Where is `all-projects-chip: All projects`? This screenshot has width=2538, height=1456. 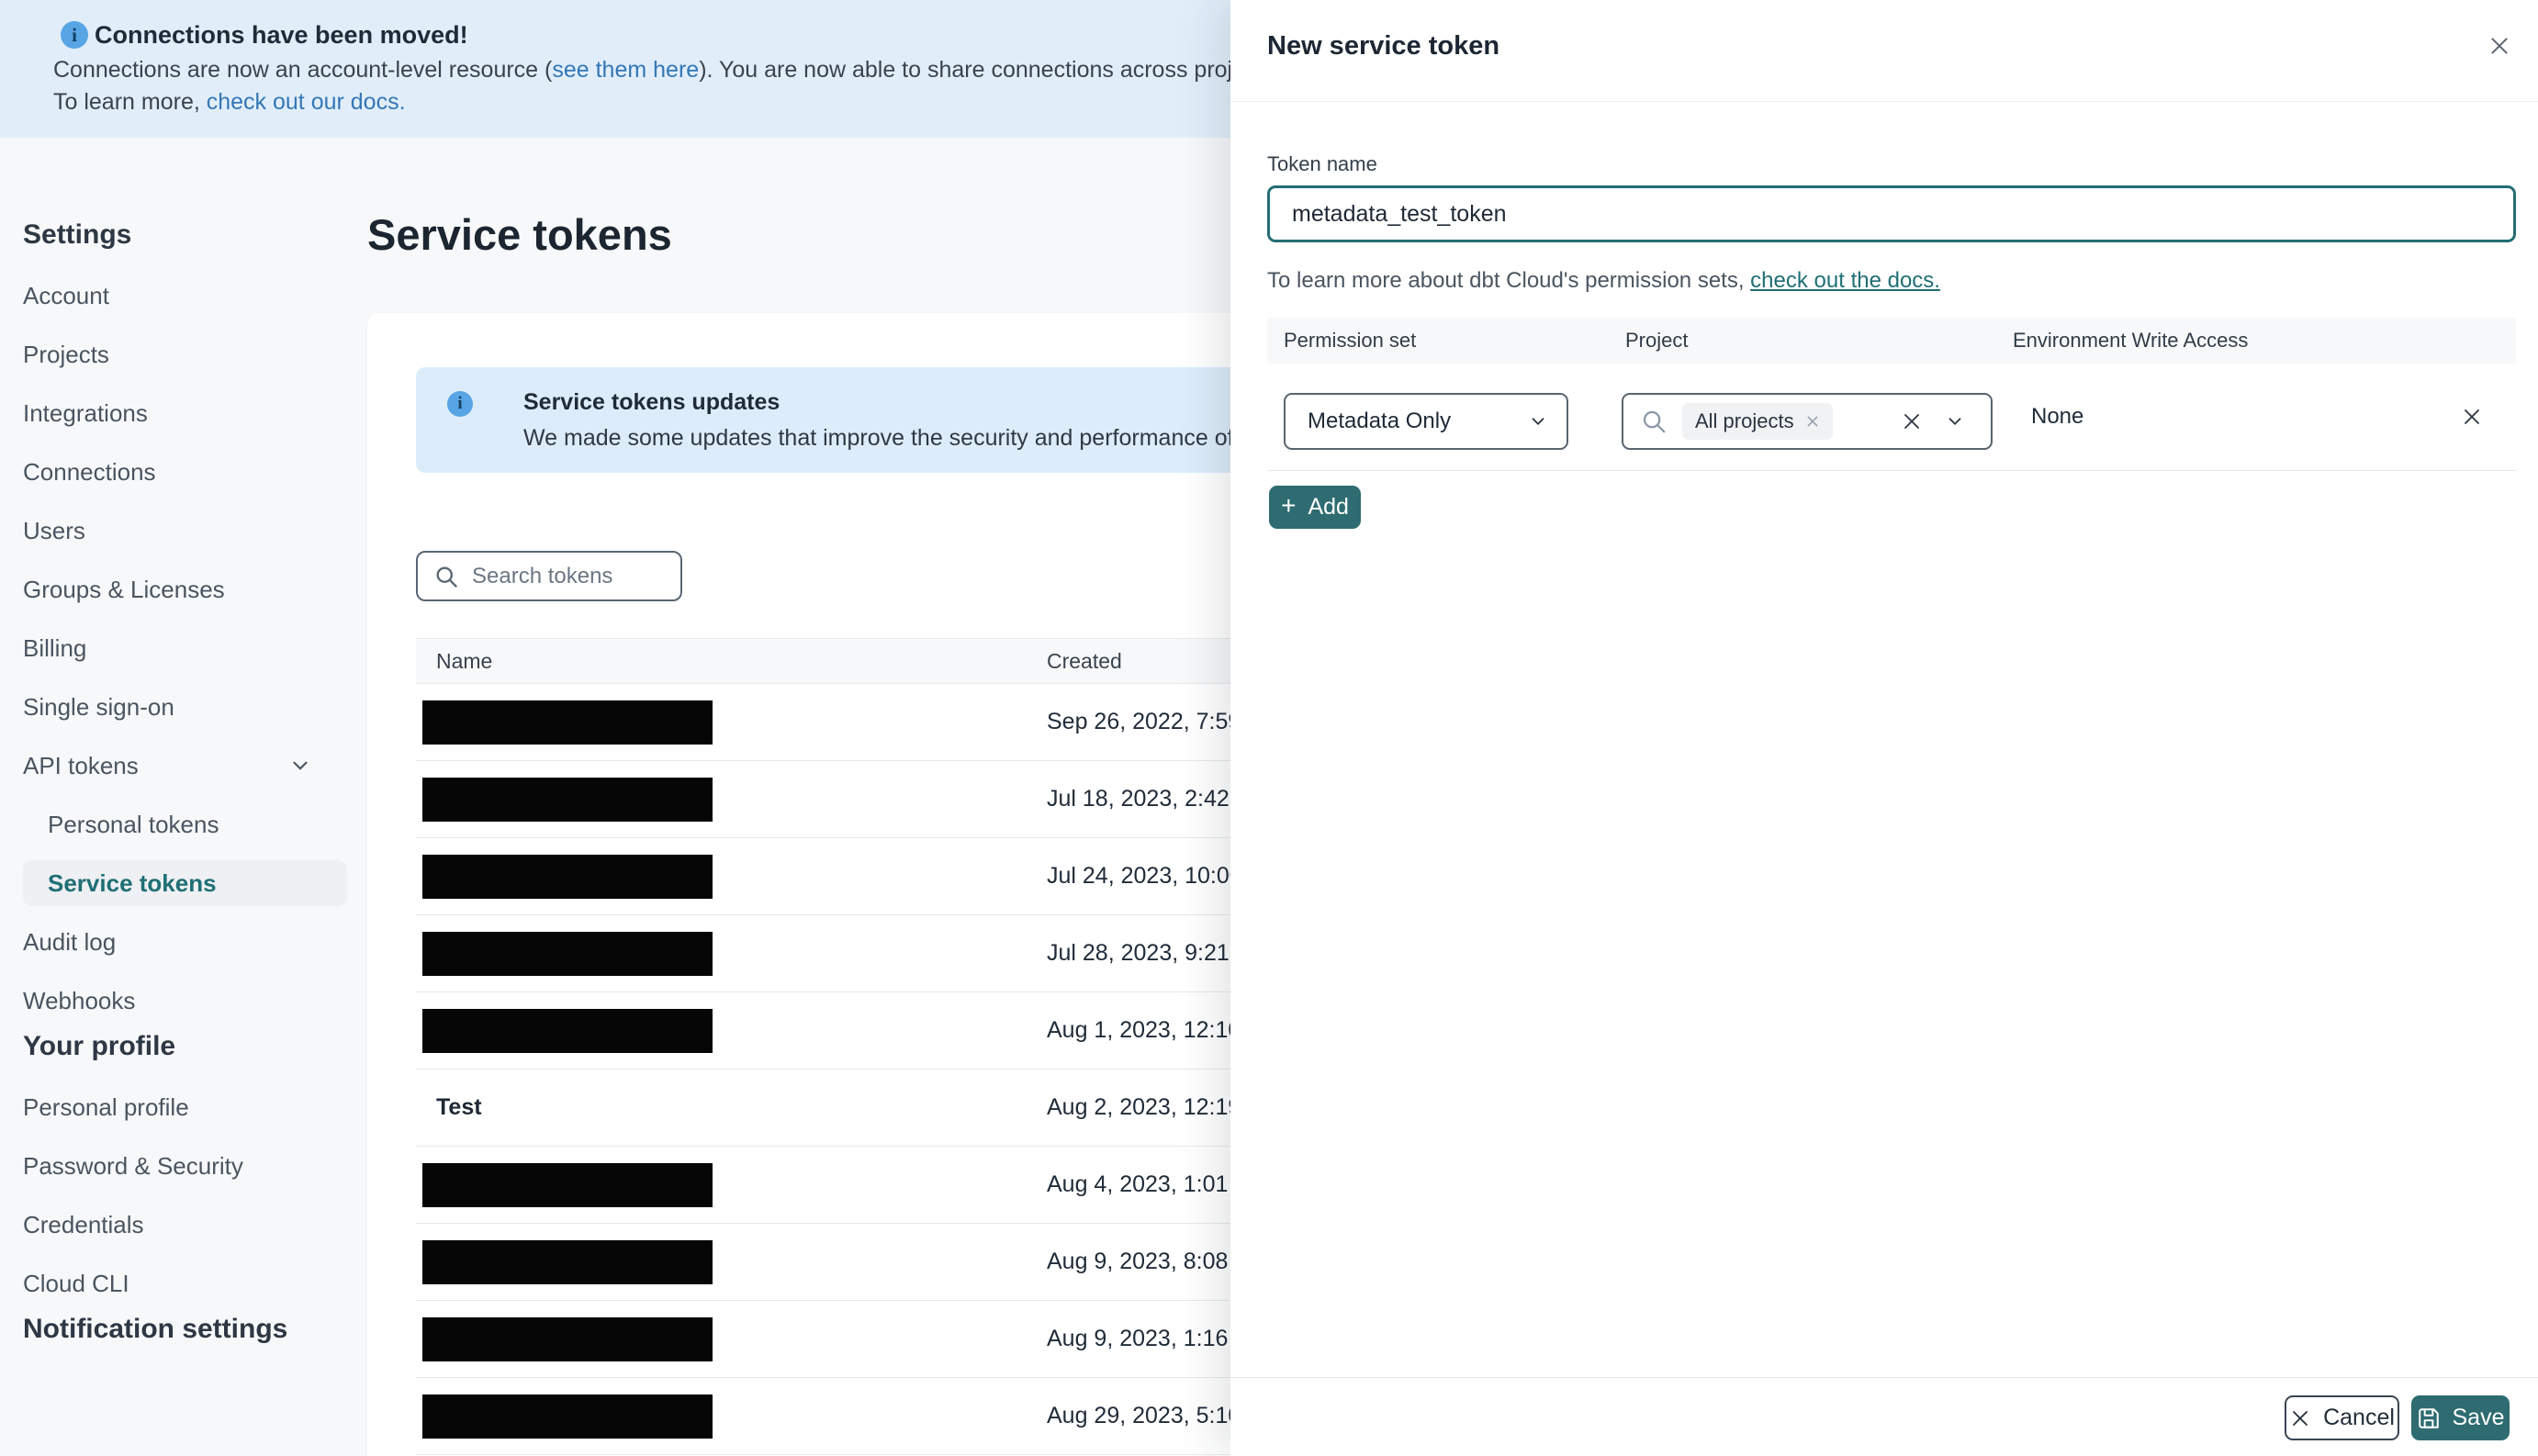
all-projects-chip: All projects is located at coordinates (1757, 421).